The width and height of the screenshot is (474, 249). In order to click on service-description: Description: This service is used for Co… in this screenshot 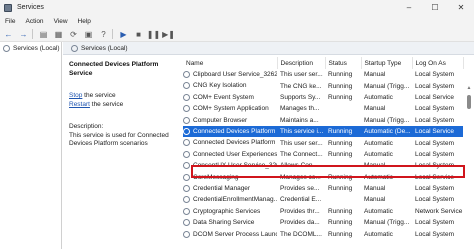, I will do `click(123, 136)`.